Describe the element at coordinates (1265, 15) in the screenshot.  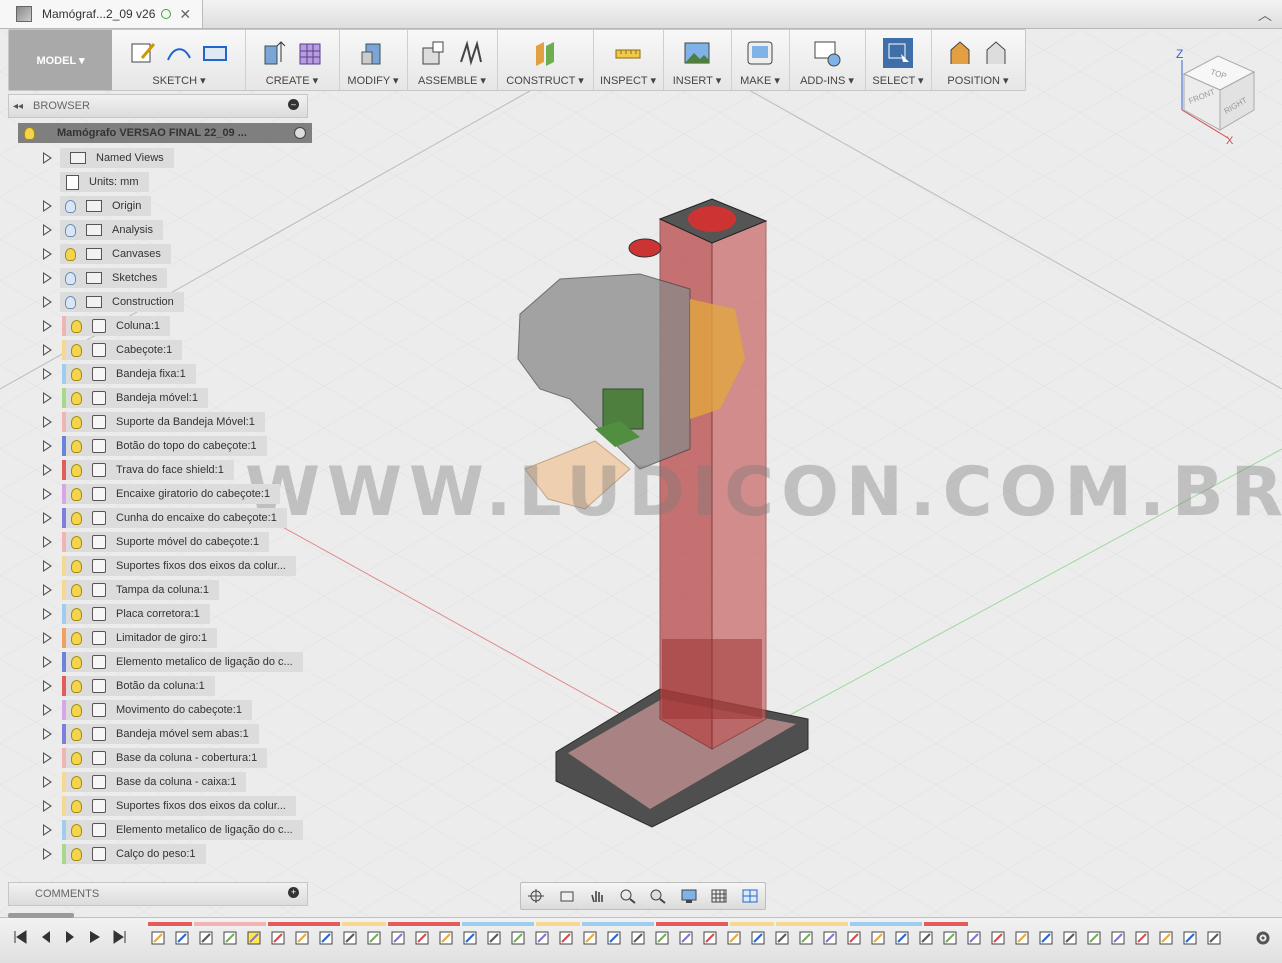
I see `collapse-toolbar-icon: ︿` at that location.